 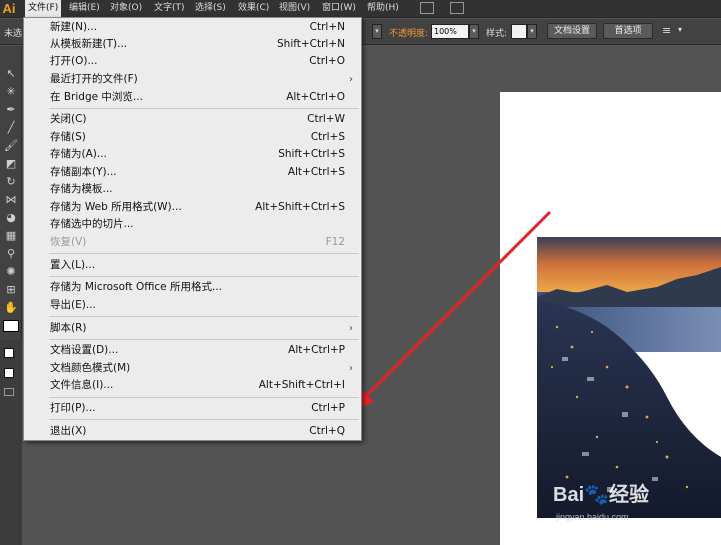 I want to click on menu-item-document-color-mode: 文档颜色模式(M) ›, so click(x=192, y=368).